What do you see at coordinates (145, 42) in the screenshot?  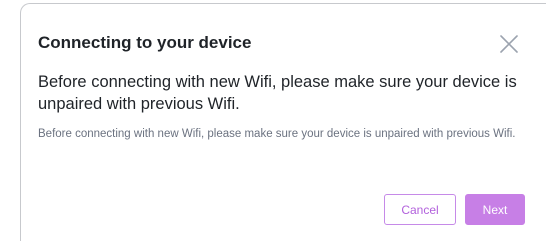 I see `dialog-title: Connecting to your device` at bounding box center [145, 42].